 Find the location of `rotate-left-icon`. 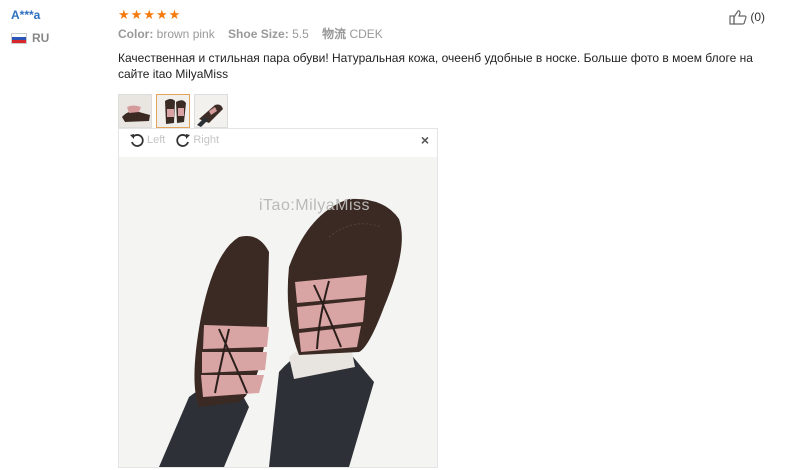

rotate-left-icon is located at coordinates (137, 140).